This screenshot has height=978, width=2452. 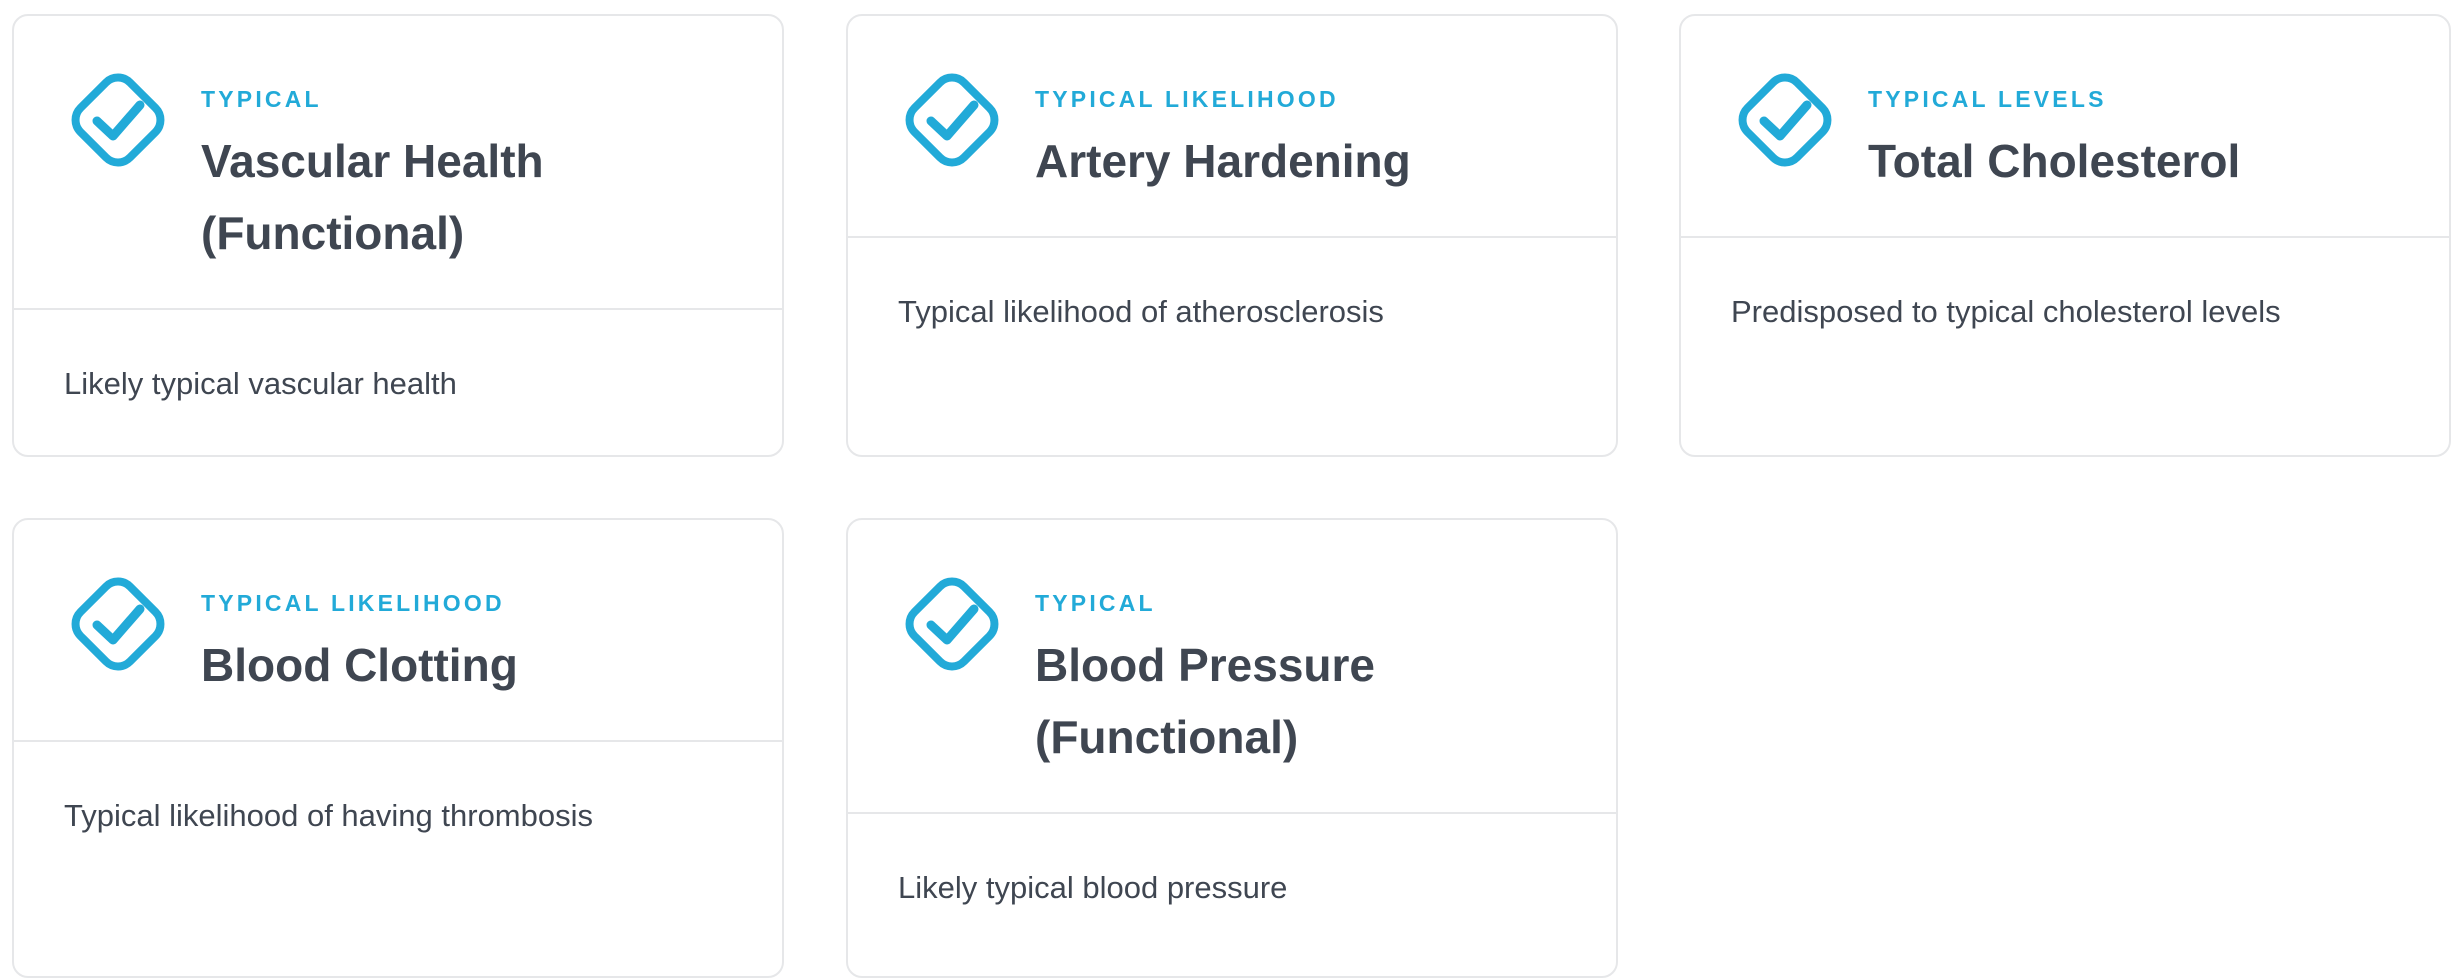 I want to click on card-description: Typical likelihood of having thrombosis, so click(x=328, y=815).